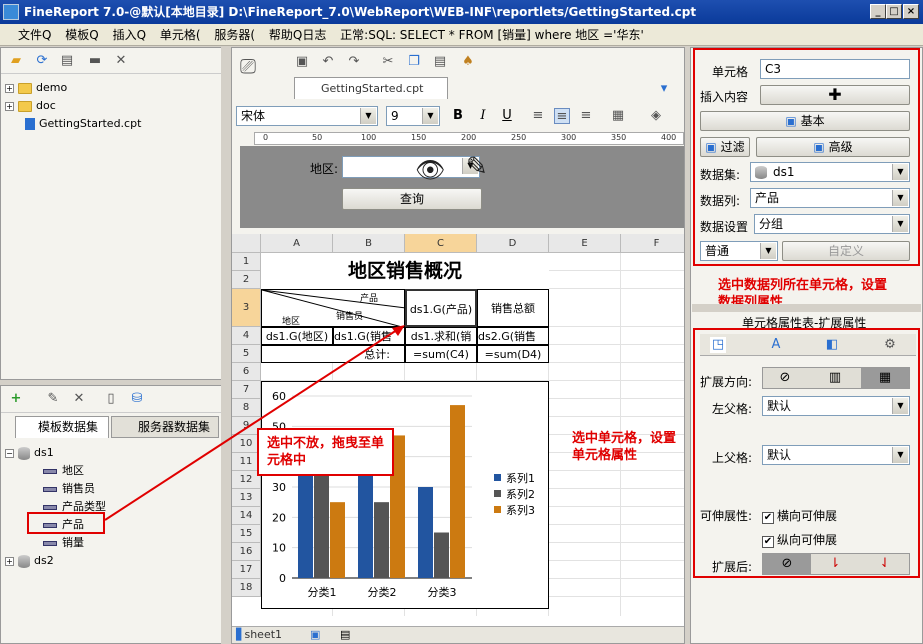 The image size is (923, 644). I want to click on arrow-head, so click(398, 330).